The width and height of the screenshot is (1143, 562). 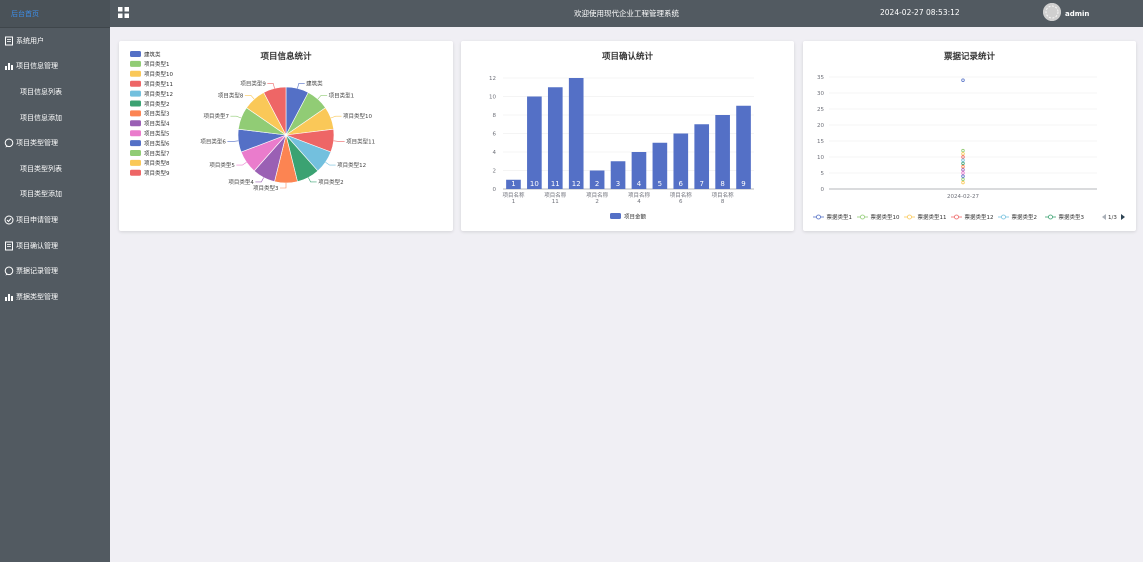 I want to click on bar-value-label: 8, so click(x=722, y=184).